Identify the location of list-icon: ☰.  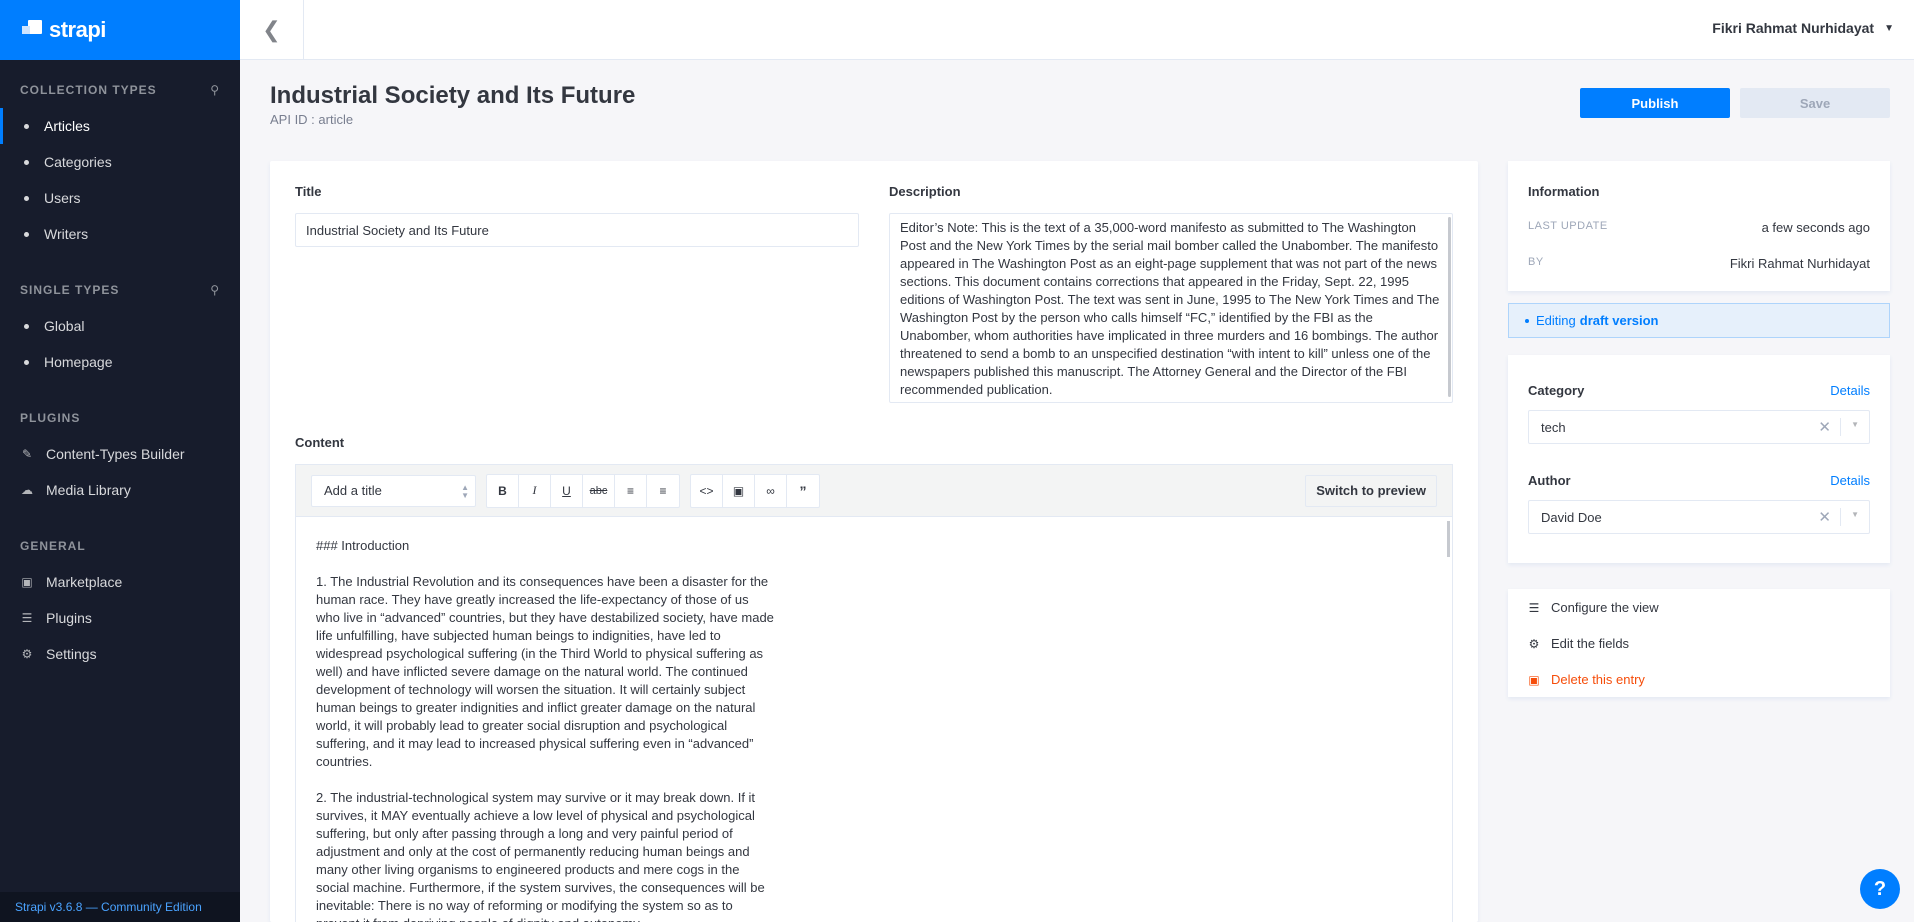
(27, 618).